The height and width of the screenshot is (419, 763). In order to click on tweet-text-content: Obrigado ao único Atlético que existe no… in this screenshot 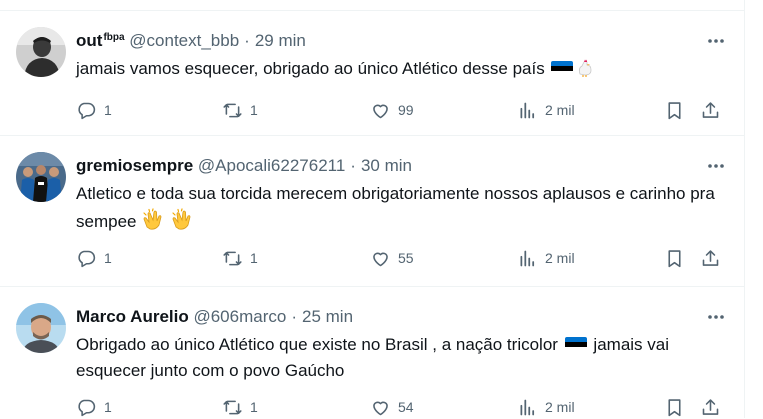, I will do `click(317, 344)`.